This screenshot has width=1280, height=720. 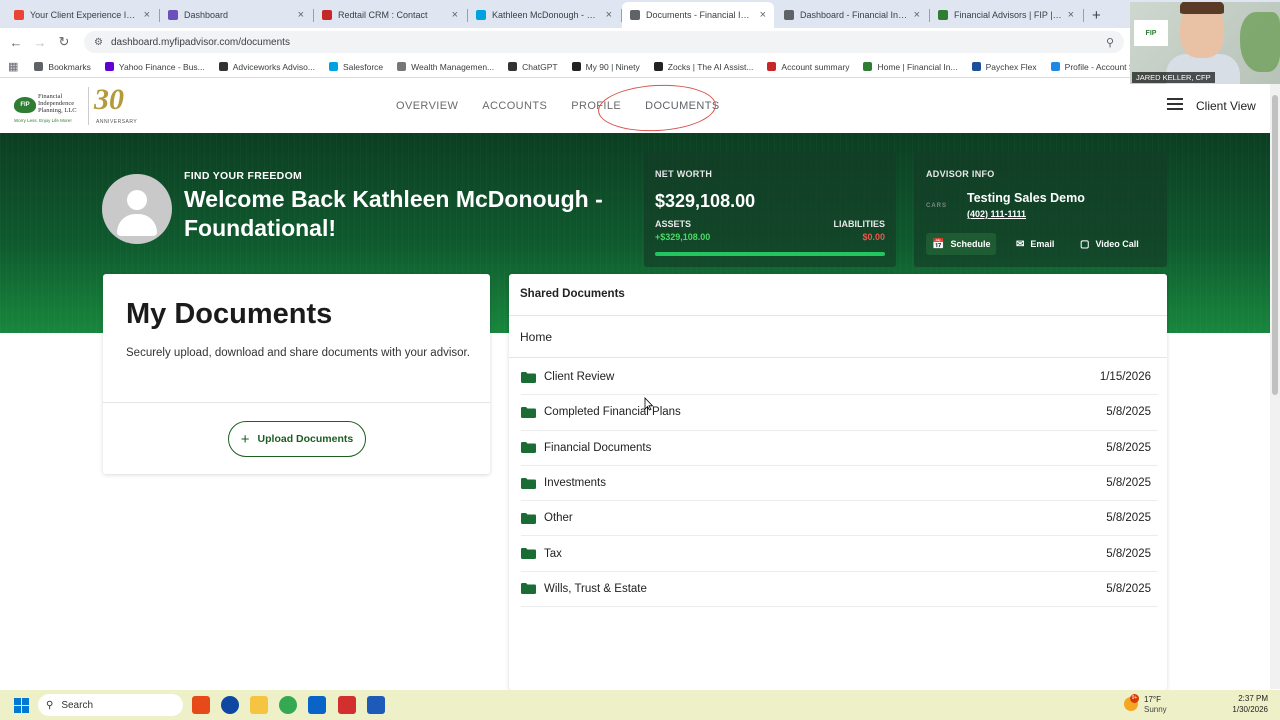 I want to click on wall-logo: FIP, so click(x=1151, y=33).